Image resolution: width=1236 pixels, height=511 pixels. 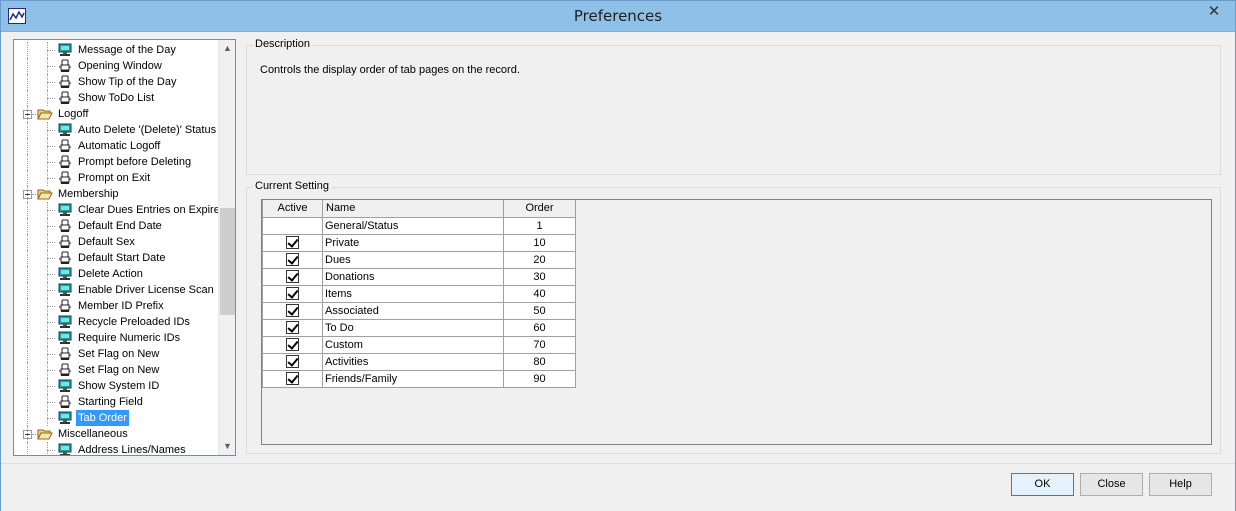 What do you see at coordinates (116, 274) in the screenshot?
I see `tree-item: Delete Action` at bounding box center [116, 274].